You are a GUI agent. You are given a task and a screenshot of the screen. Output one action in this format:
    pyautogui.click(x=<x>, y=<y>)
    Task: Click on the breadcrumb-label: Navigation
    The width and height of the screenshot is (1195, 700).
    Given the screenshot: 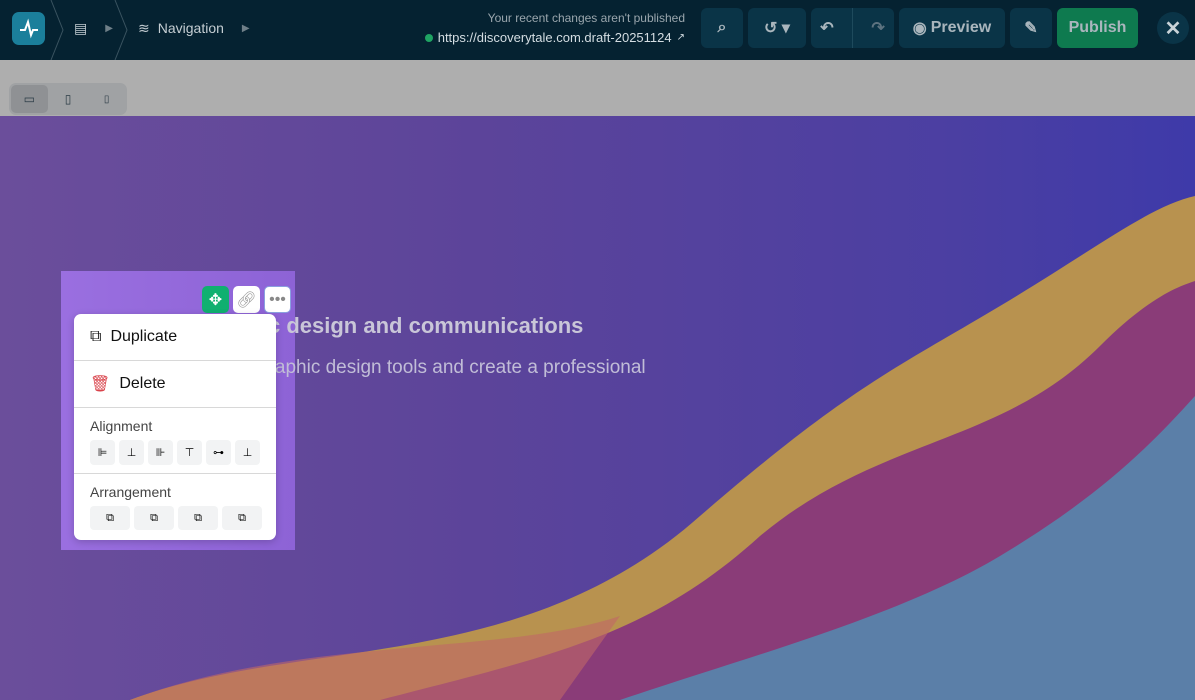 What is the action you would take?
    pyautogui.click(x=190, y=28)
    